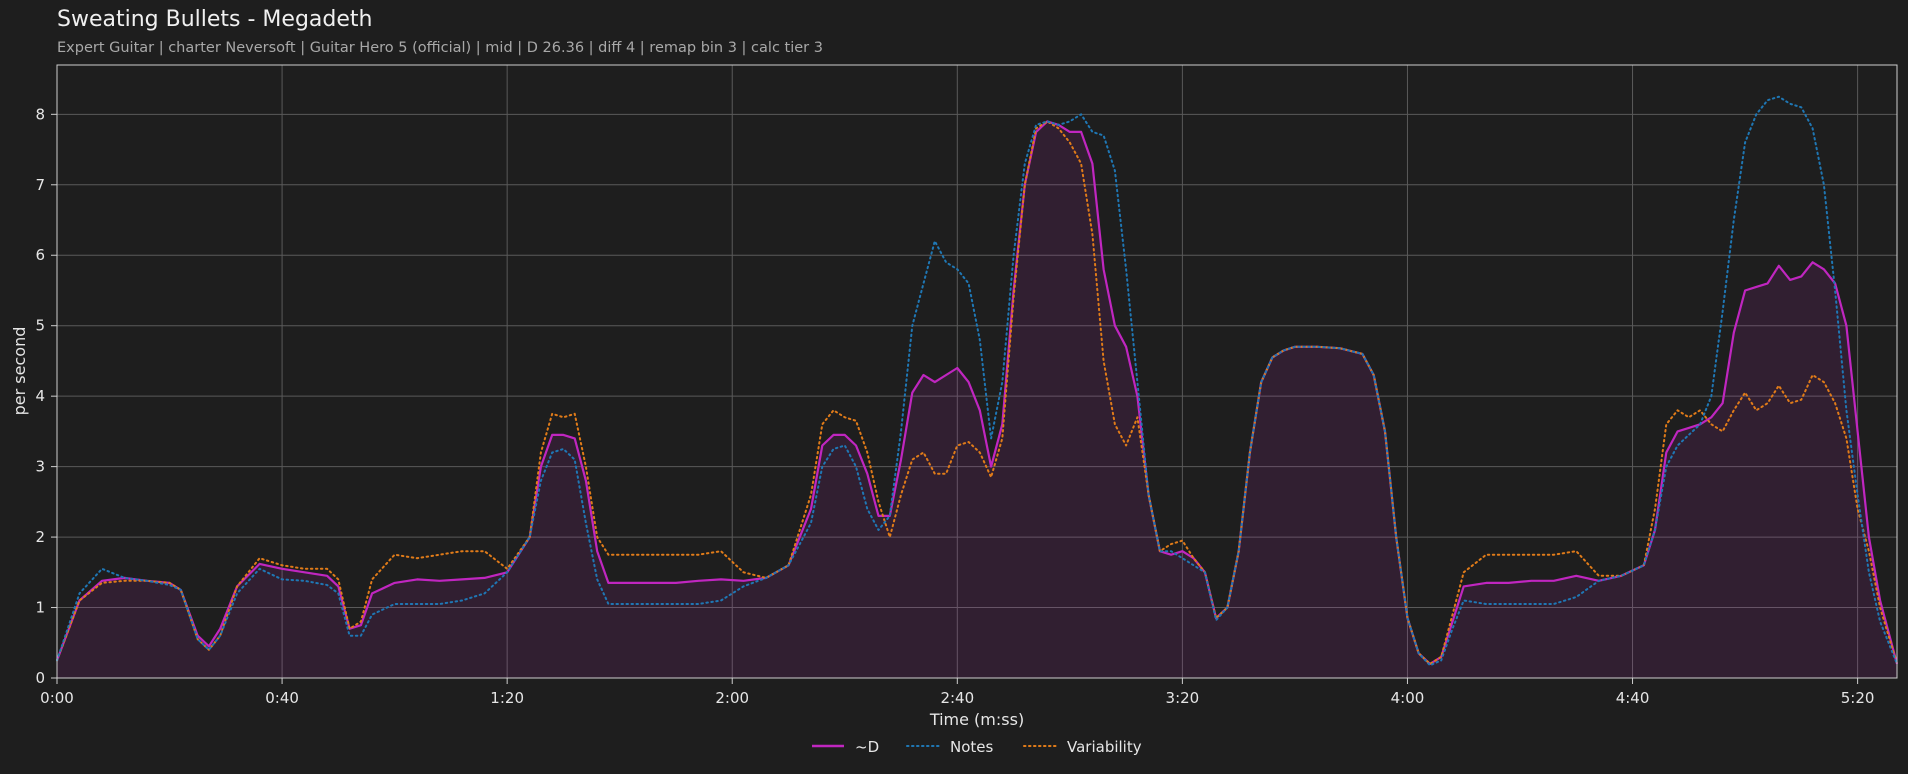 This screenshot has width=1908, height=774. Describe the element at coordinates (957, 698) in the screenshot. I see `x-tick-label: 2:40` at that location.